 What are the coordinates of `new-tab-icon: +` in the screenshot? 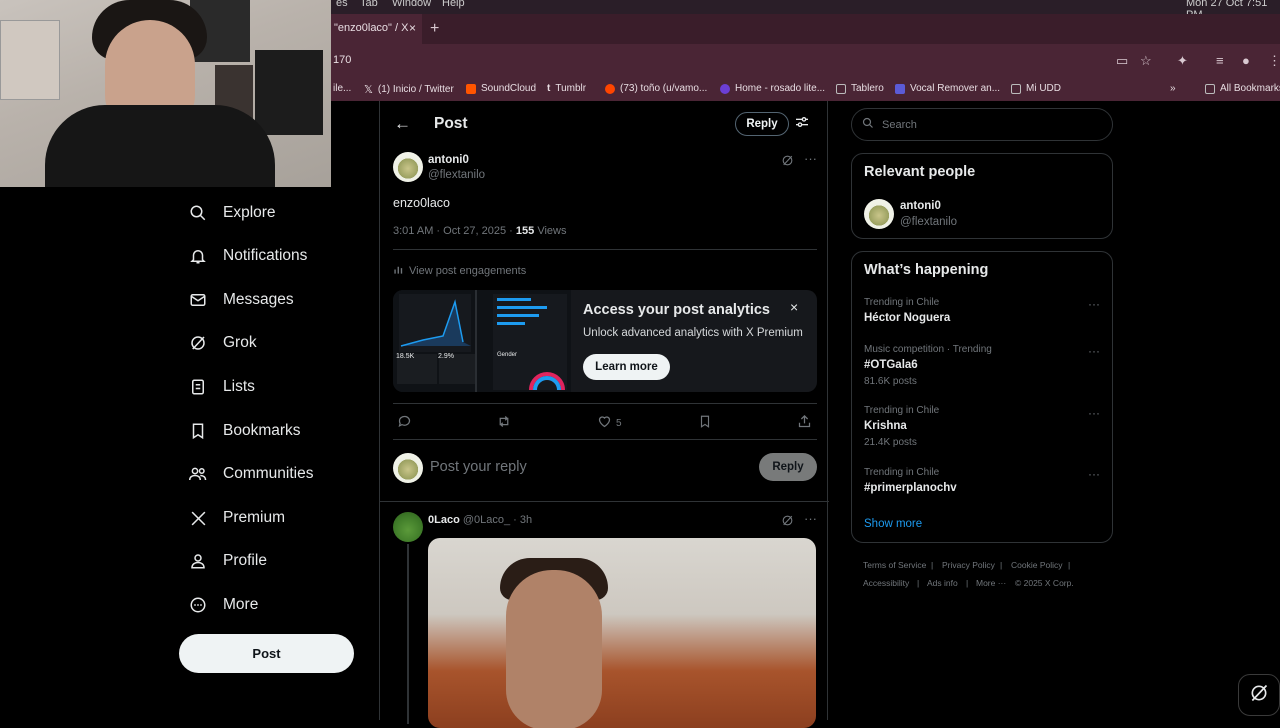 It's located at (434, 29).